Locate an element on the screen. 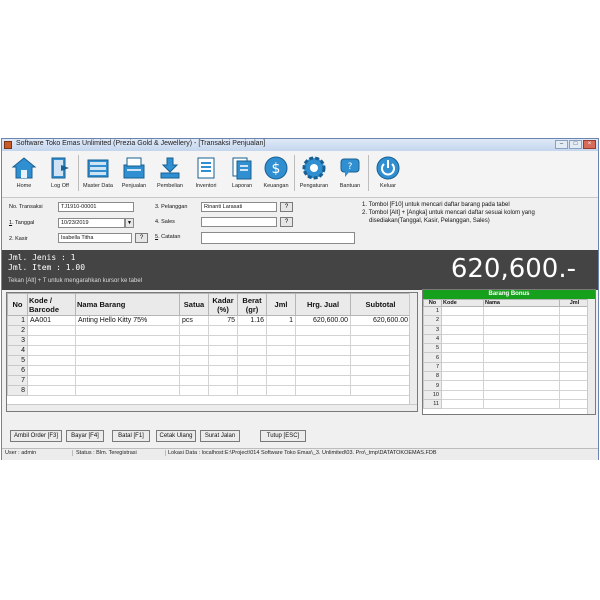 Image resolution: width=600 pixels, height=600 pixels. tanggal-field: 10/23/2019 is located at coordinates (91, 223).